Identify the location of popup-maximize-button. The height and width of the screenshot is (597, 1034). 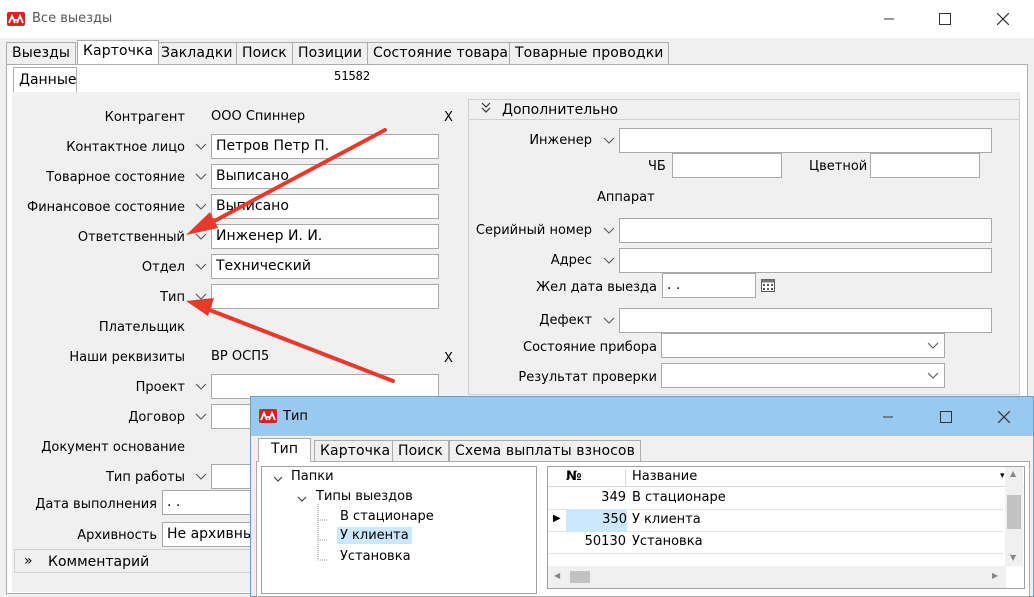
(946, 417).